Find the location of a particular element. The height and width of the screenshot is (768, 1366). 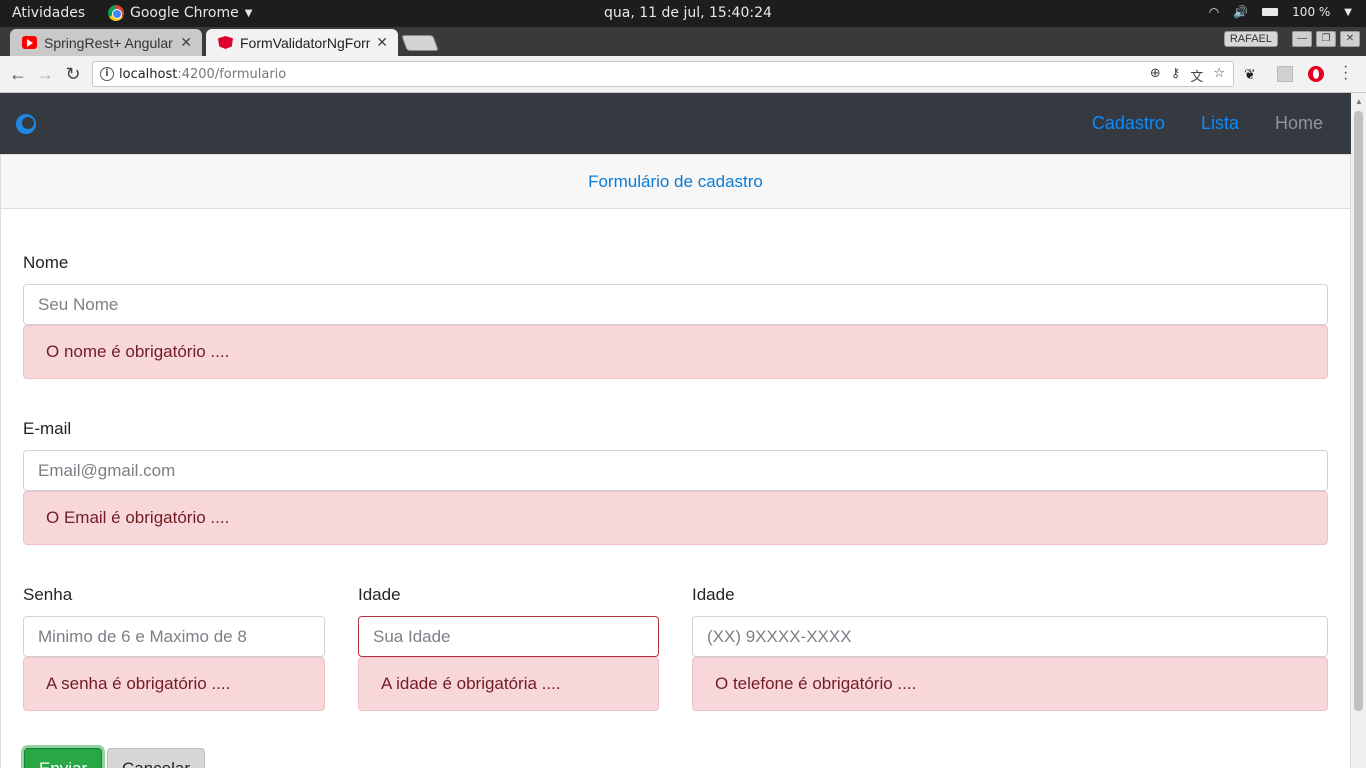

wifi-icon: ◠ is located at coordinates (1214, 12).